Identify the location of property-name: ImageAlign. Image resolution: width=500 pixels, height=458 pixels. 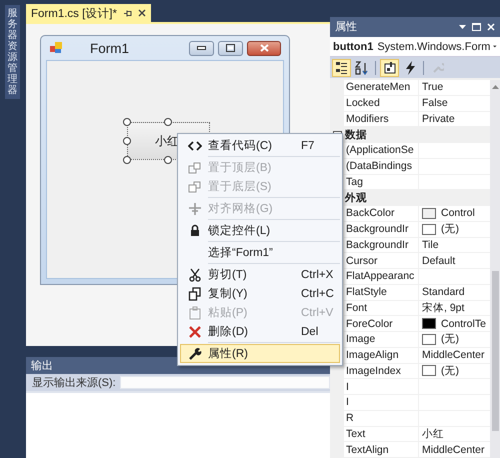
(381, 356).